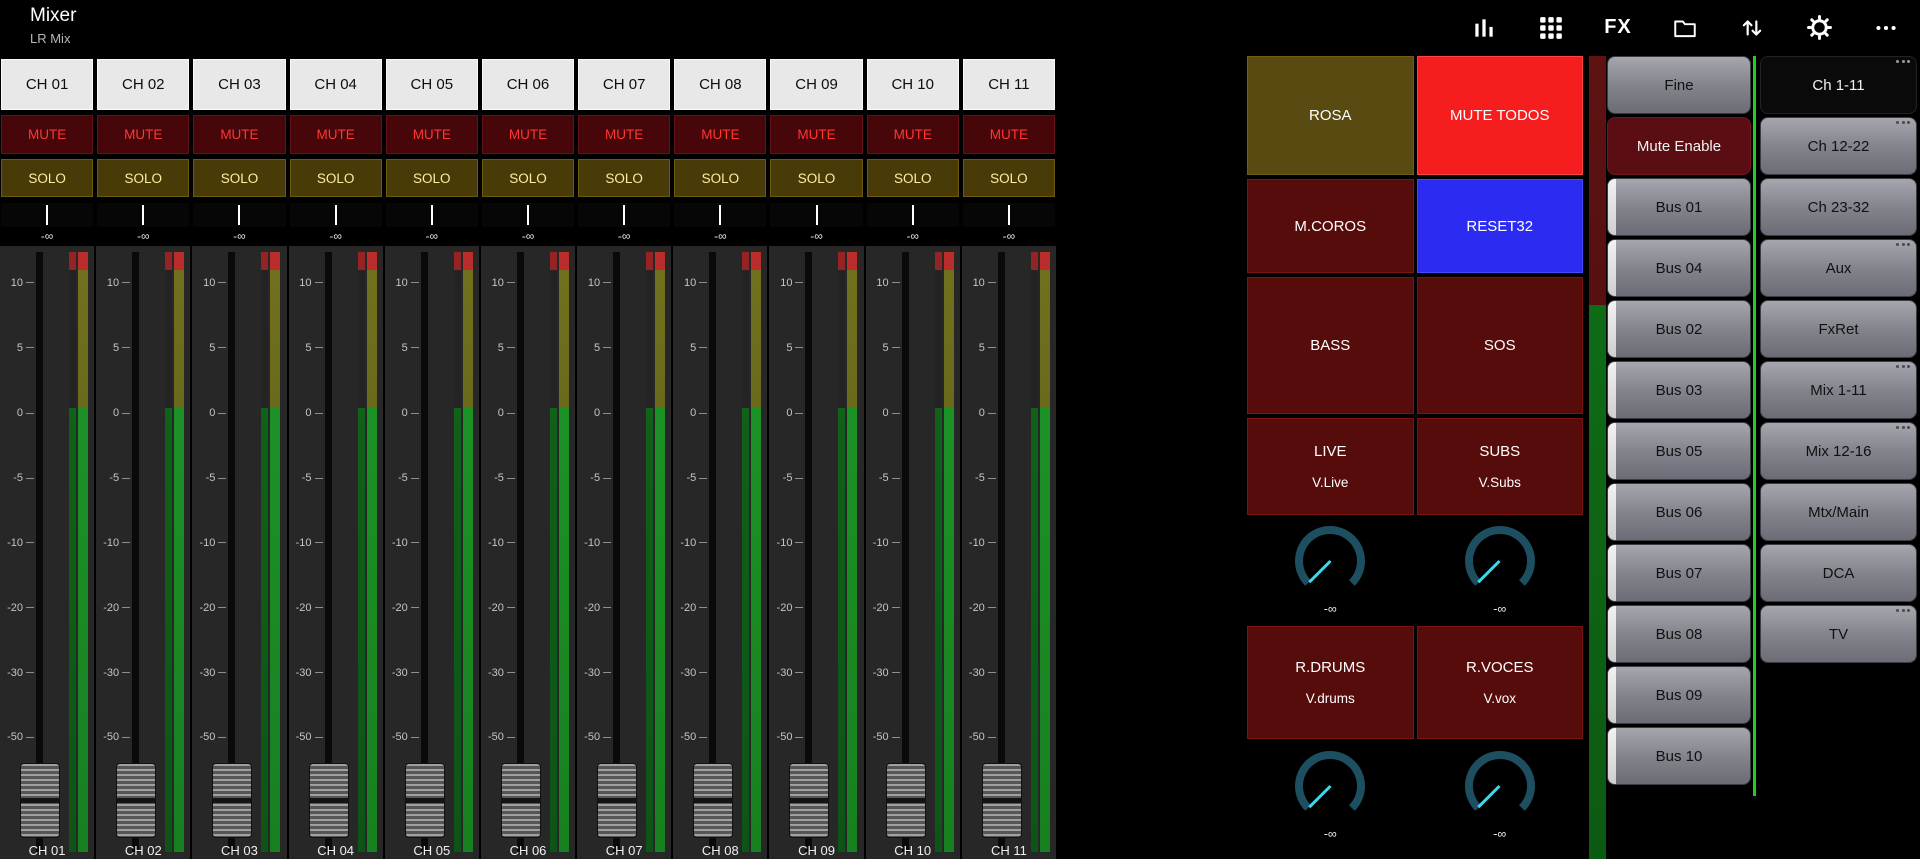  What do you see at coordinates (335, 84) in the screenshot?
I see `channel-select-button: CH 04` at bounding box center [335, 84].